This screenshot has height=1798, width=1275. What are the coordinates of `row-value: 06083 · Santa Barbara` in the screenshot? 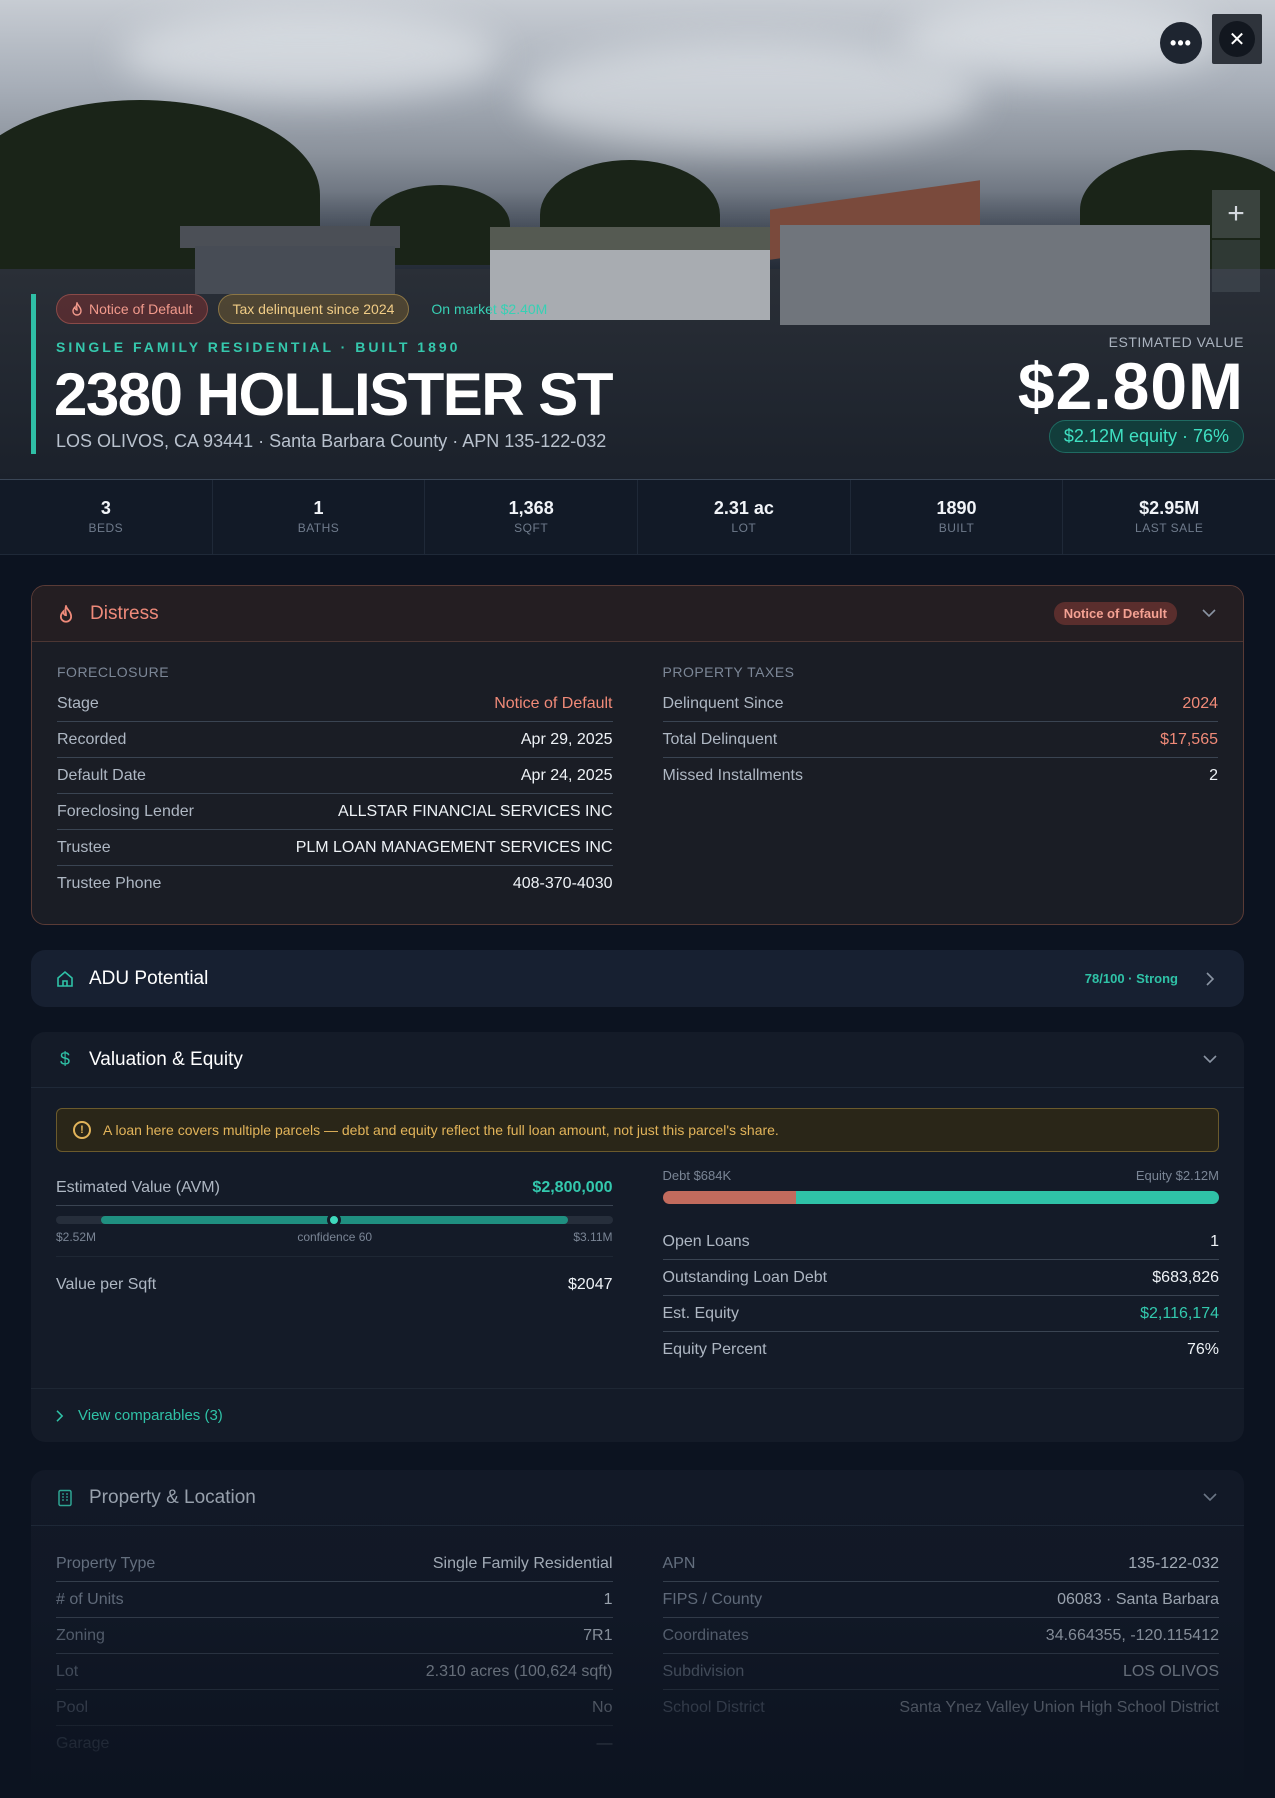 It's located at (1138, 1599).